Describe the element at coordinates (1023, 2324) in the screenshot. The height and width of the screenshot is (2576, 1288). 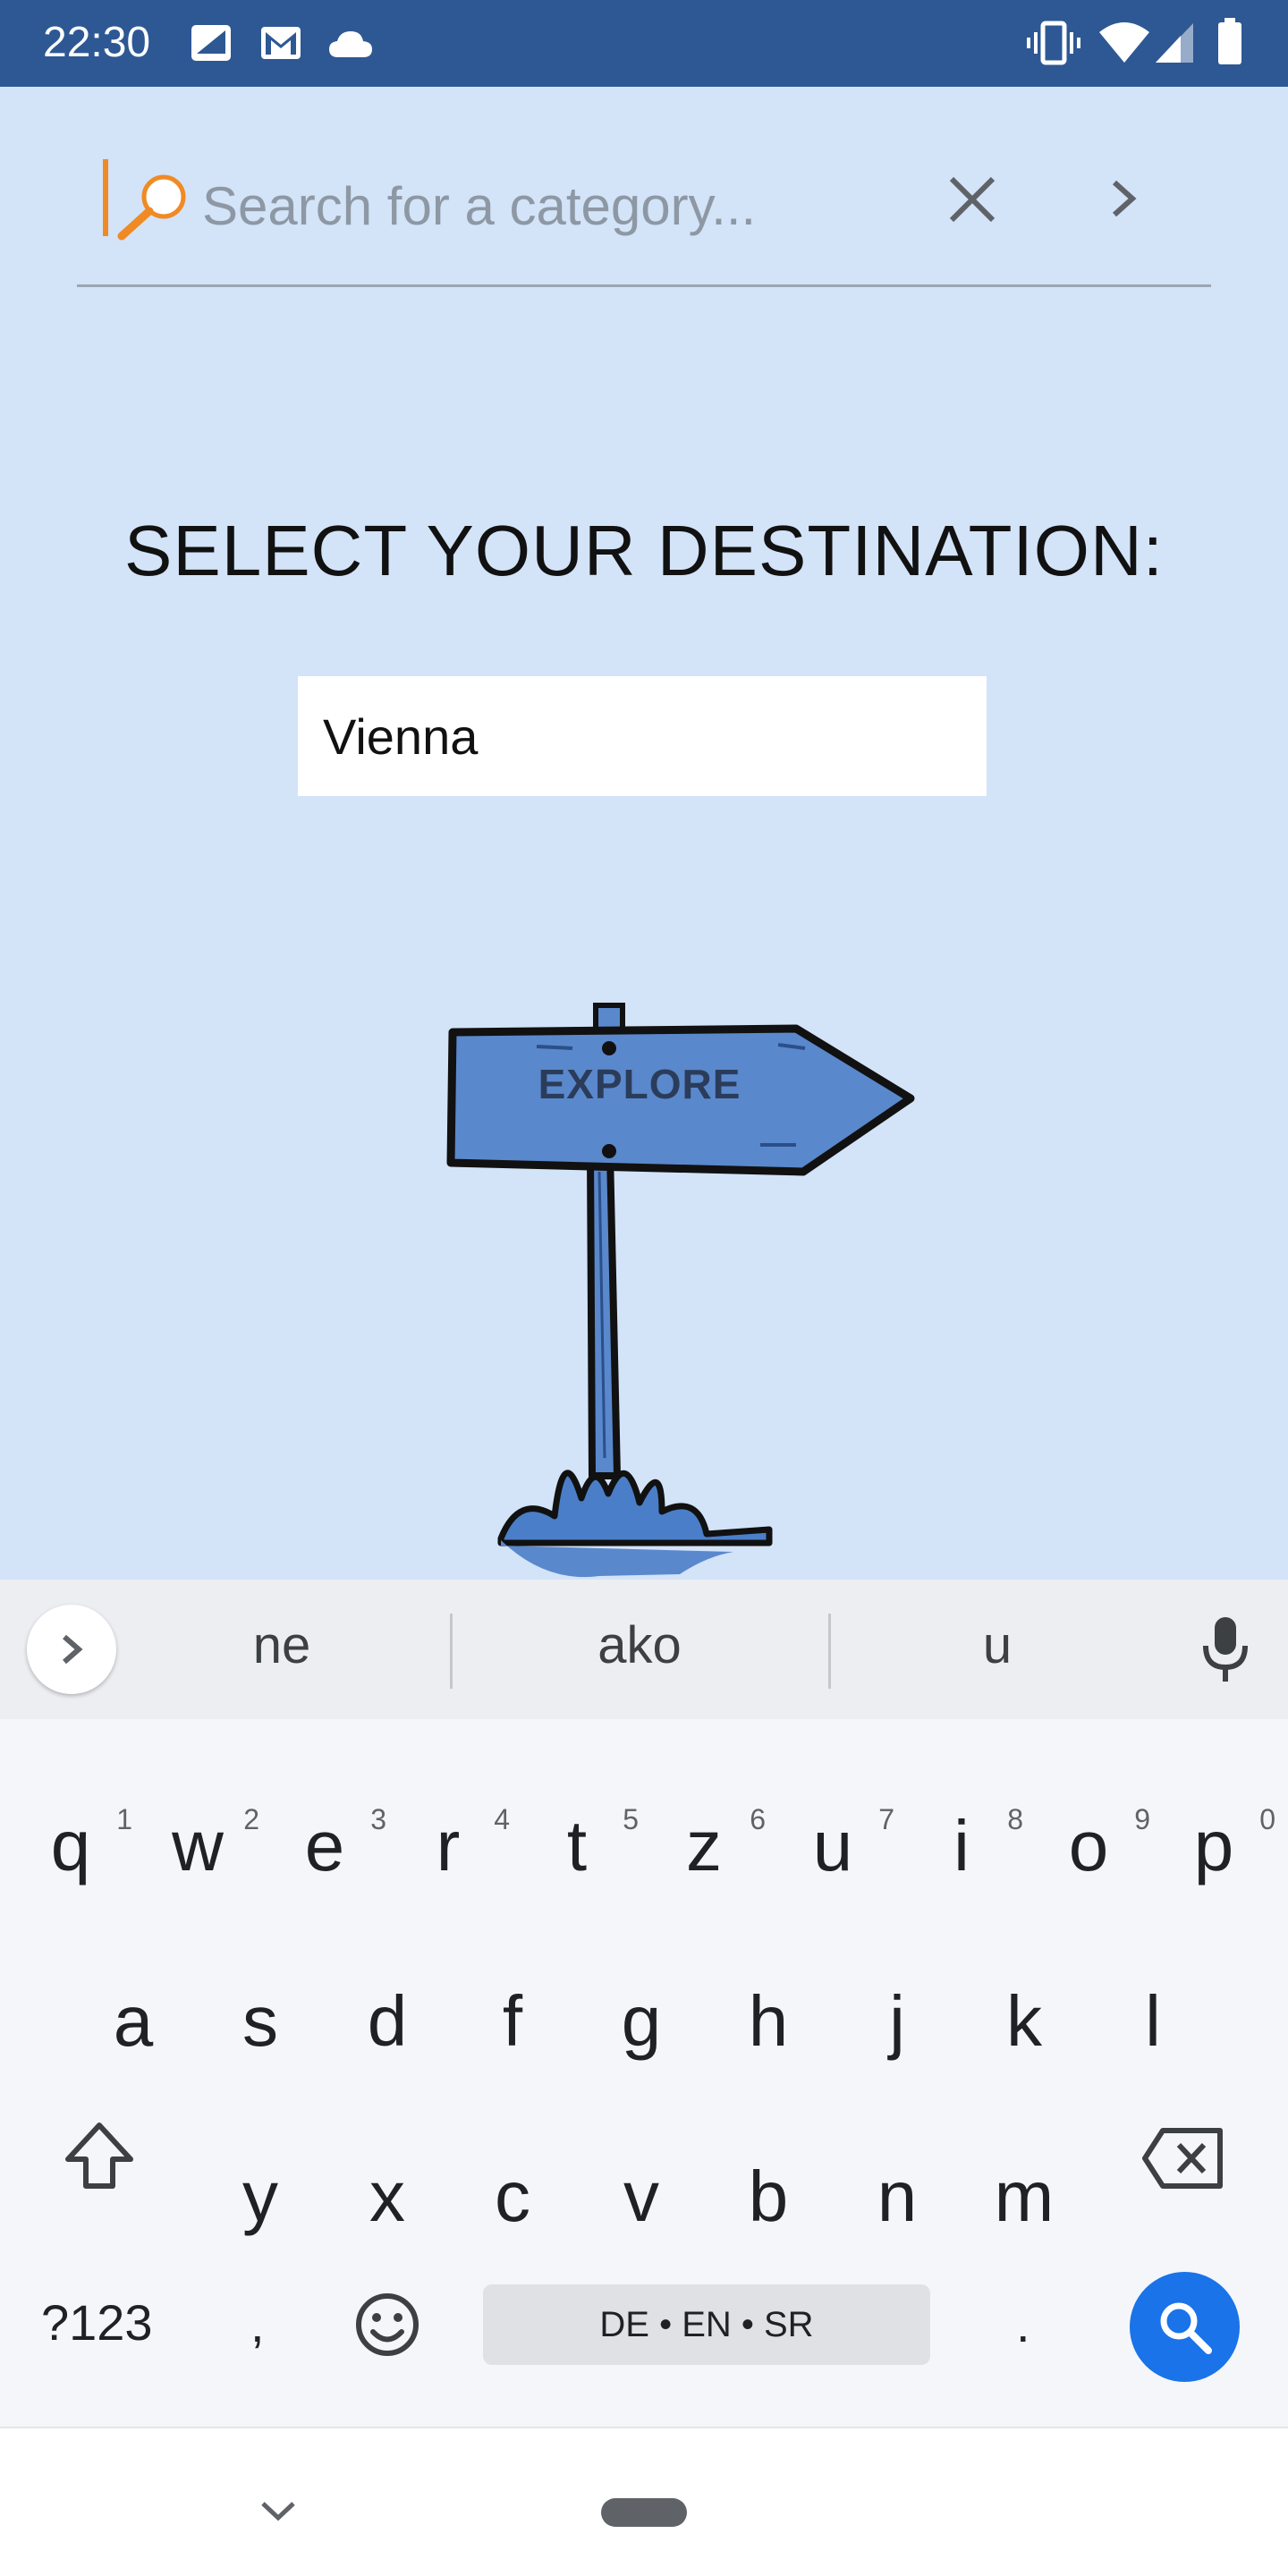
I see `period-key: .` at that location.